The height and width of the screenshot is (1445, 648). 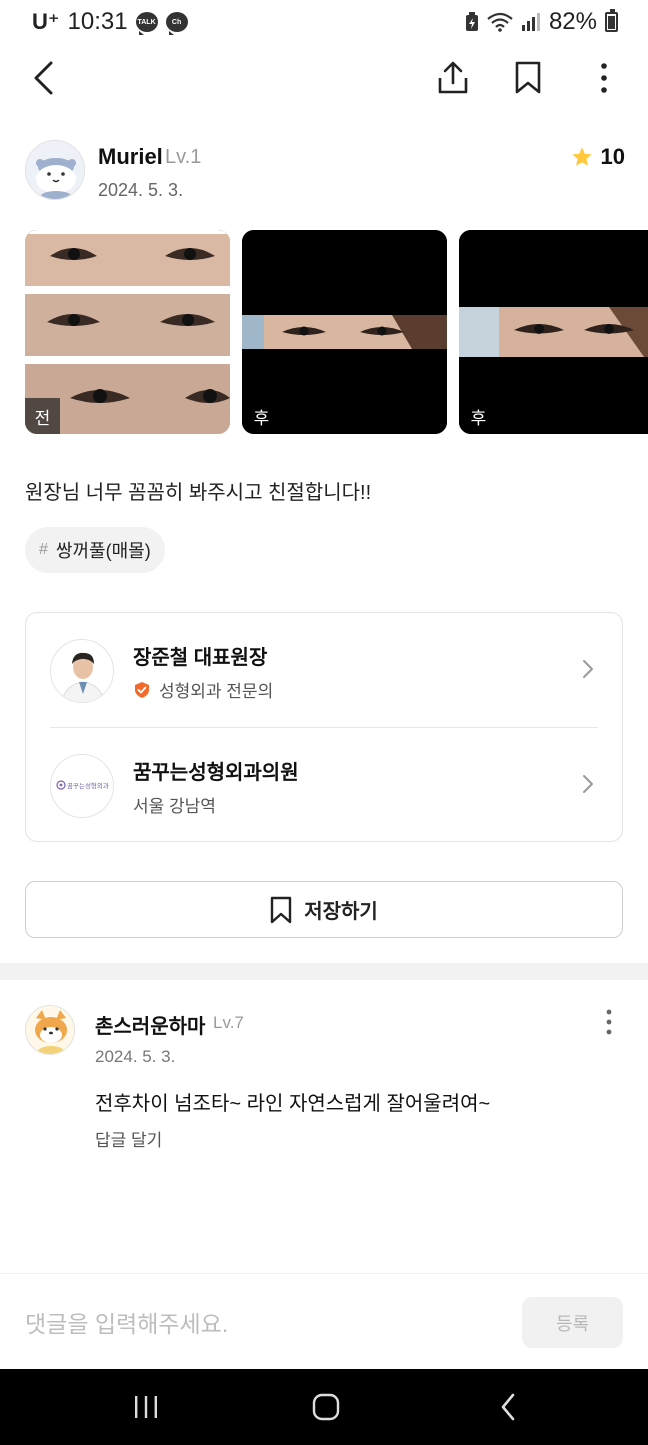 What do you see at coordinates (478, 418) in the screenshot?
I see `photo-tag-after-2: 후` at bounding box center [478, 418].